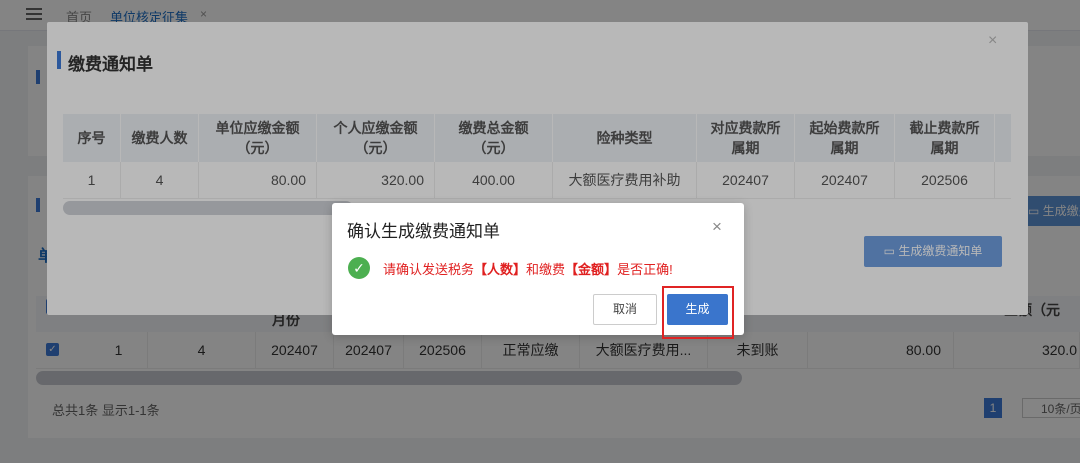 This screenshot has height=463, width=1080. Describe the element at coordinates (423, 231) in the screenshot. I see `confirm-dialog-title: 确认生成缴费通知单` at that location.